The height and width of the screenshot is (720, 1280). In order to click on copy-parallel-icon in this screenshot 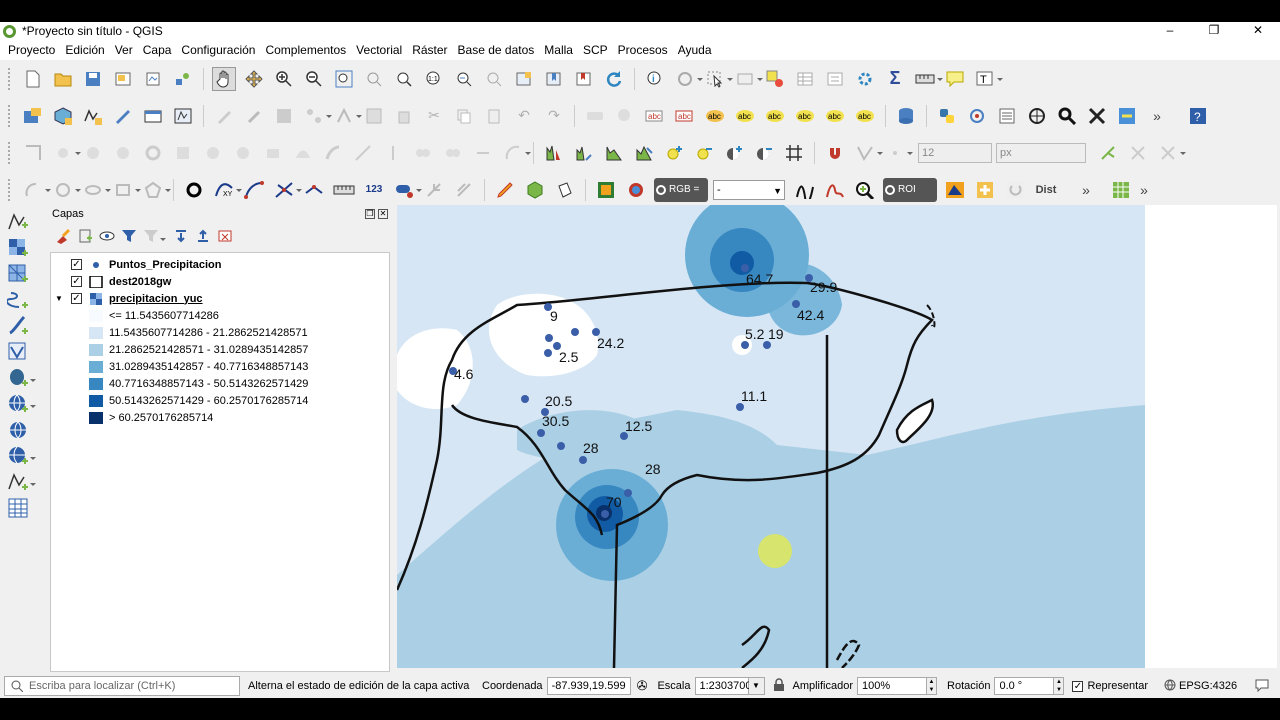, I will do `click(464, 190)`.